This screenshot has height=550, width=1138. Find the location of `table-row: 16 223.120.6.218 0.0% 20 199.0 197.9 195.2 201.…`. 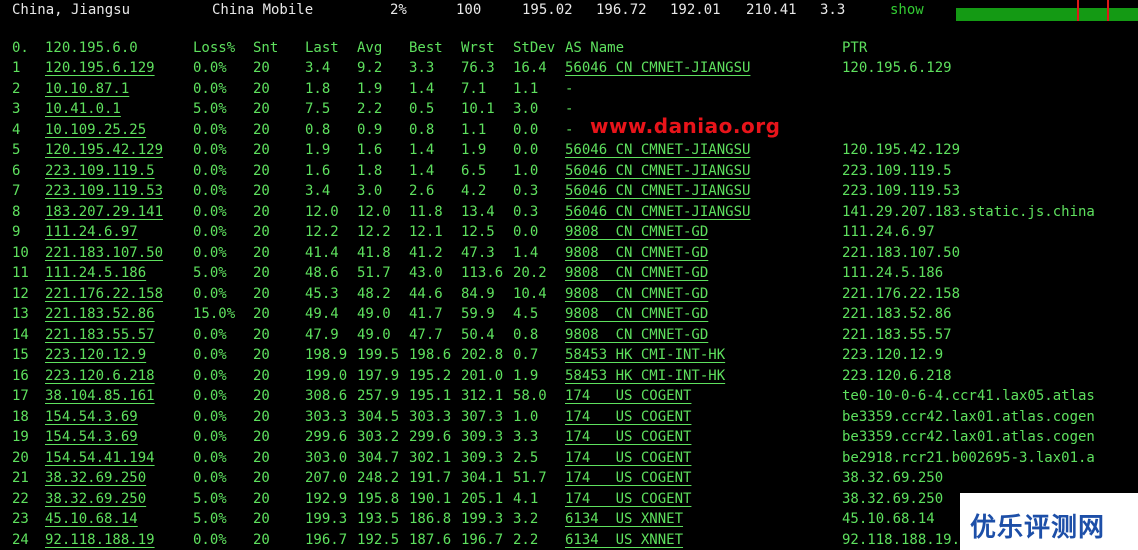

table-row: 16 223.120.6.218 0.0% 20 199.0 197.9 195.2 201.… is located at coordinates (569, 376).